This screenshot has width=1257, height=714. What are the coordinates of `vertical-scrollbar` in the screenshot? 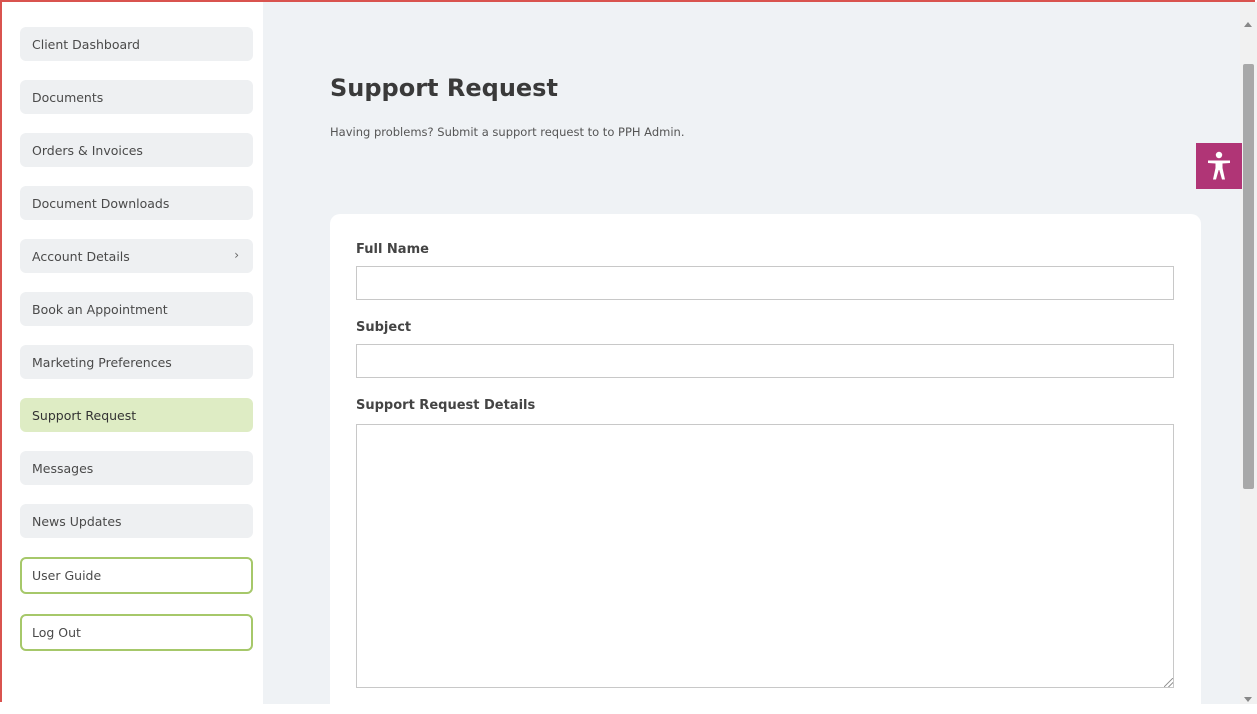 It's located at (1248, 353).